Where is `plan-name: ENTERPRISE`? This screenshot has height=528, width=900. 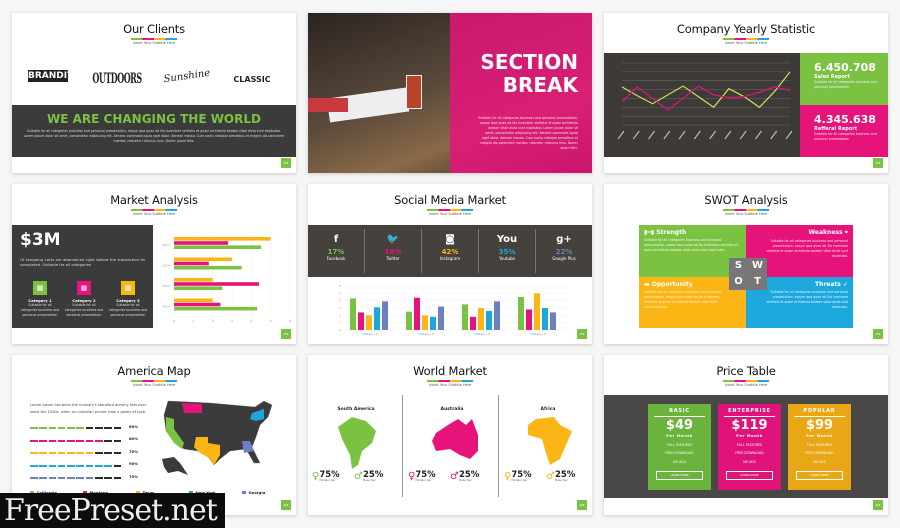 plan-name: ENTERPRISE is located at coordinates (749, 411).